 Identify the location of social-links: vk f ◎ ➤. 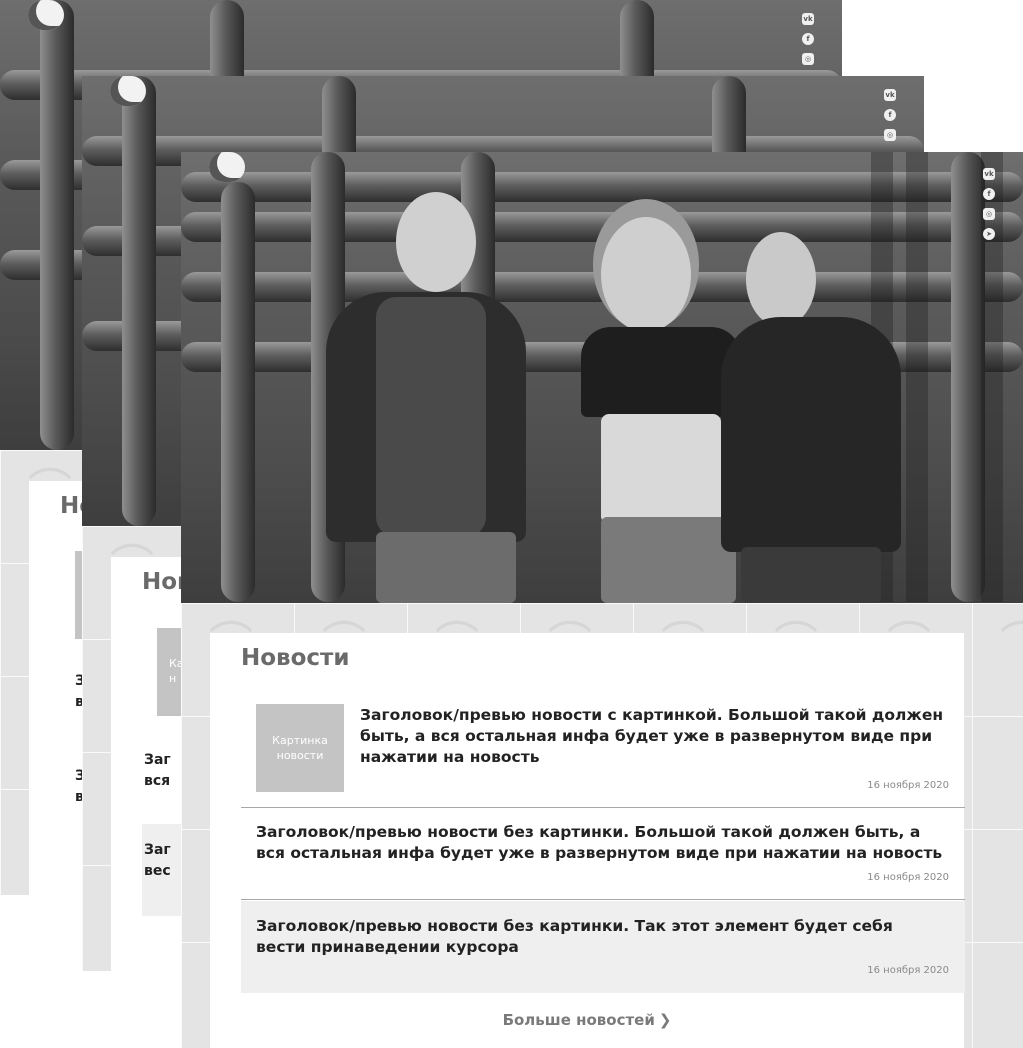
(990, 208).